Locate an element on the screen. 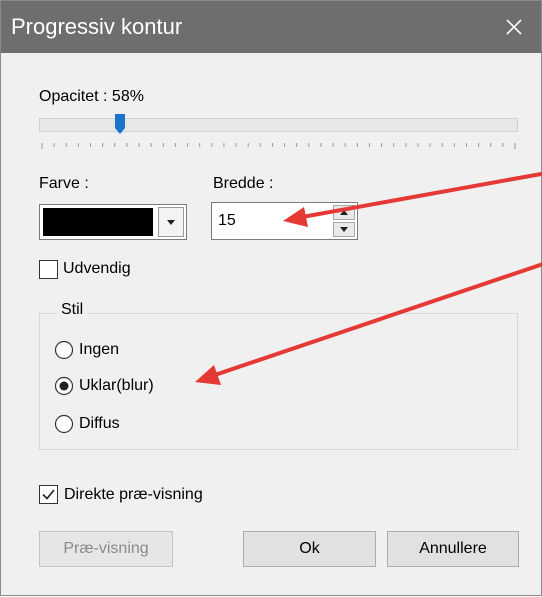 The image size is (542, 597). width-spinner is located at coordinates (284, 221).